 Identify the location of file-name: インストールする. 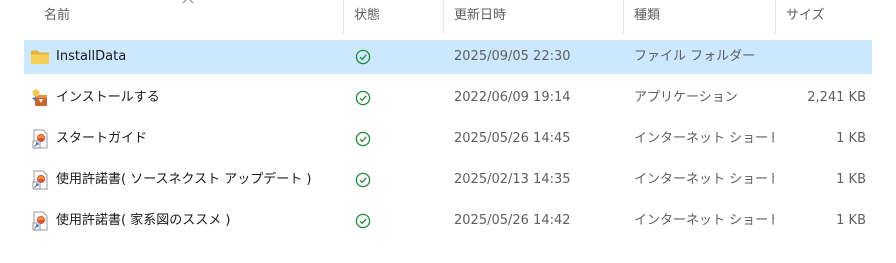
(108, 97).